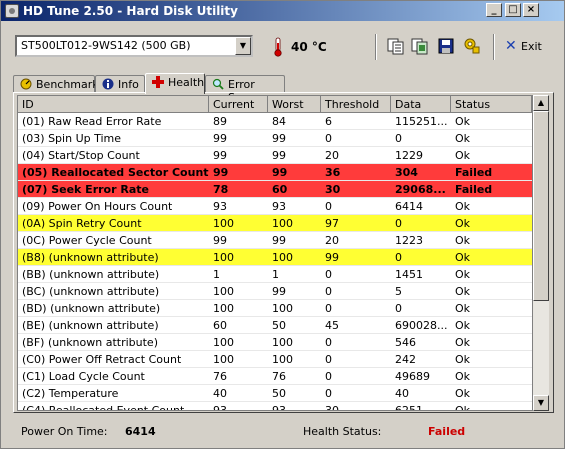 The width and height of the screenshot is (567, 455). Describe the element at coordinates (474, 189) in the screenshot. I see `cell-status: Failed` at that location.